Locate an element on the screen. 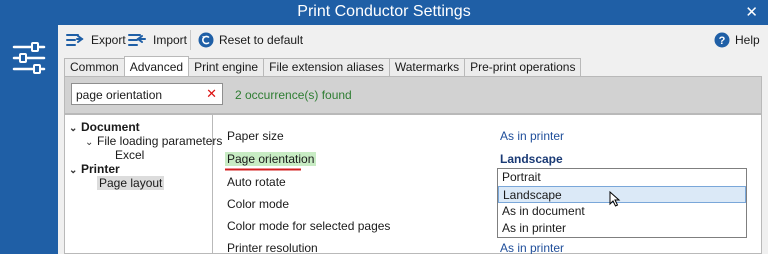  tree-node-file-loading-parameters: ⌄ File loading parameters is located at coordinates (153, 141).